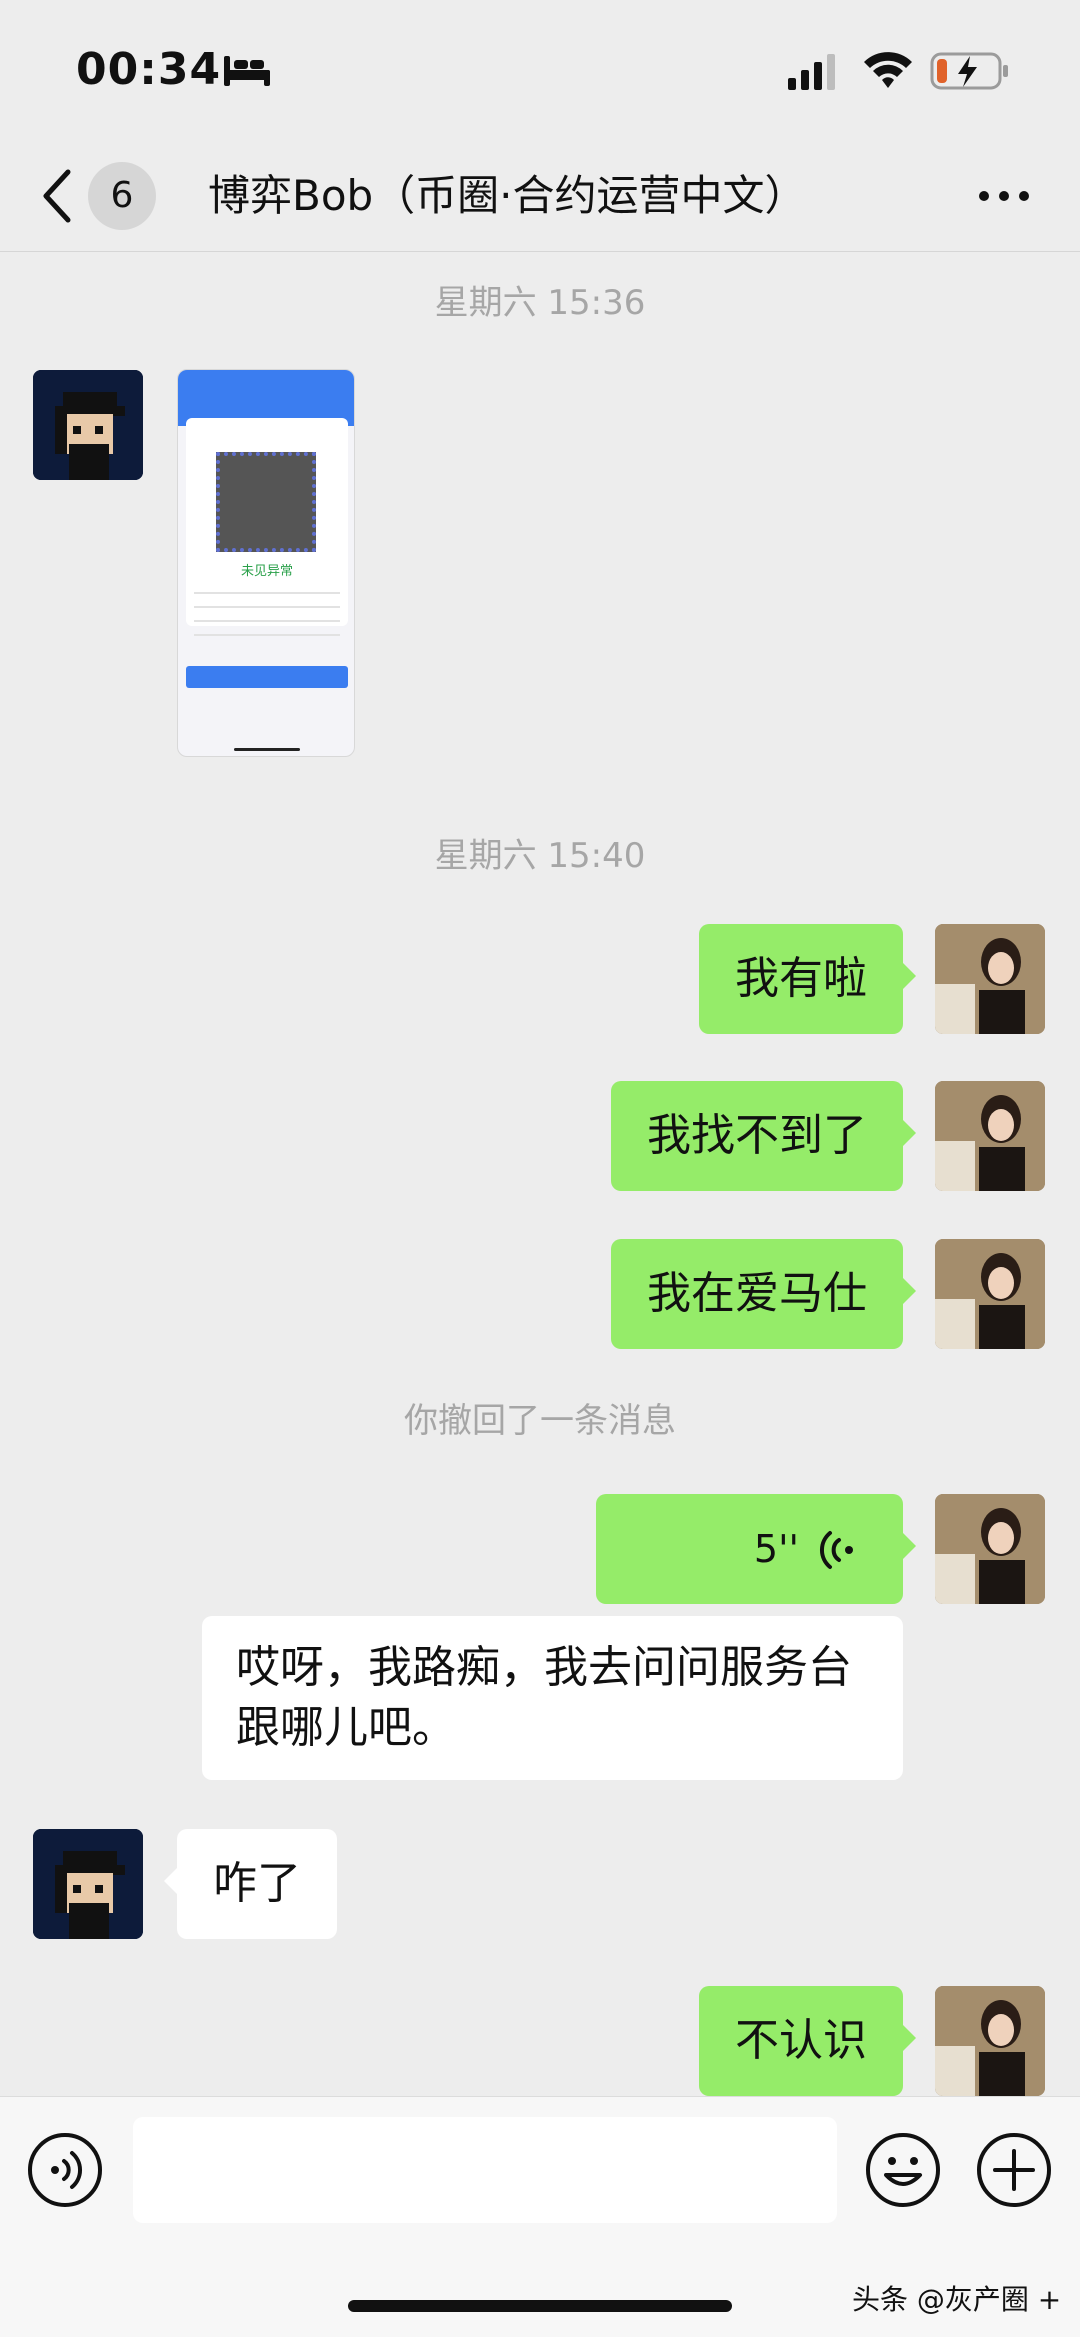 The image size is (1080, 2337). Describe the element at coordinates (1004, 196) in the screenshot. I see `more-dots-icon` at that location.